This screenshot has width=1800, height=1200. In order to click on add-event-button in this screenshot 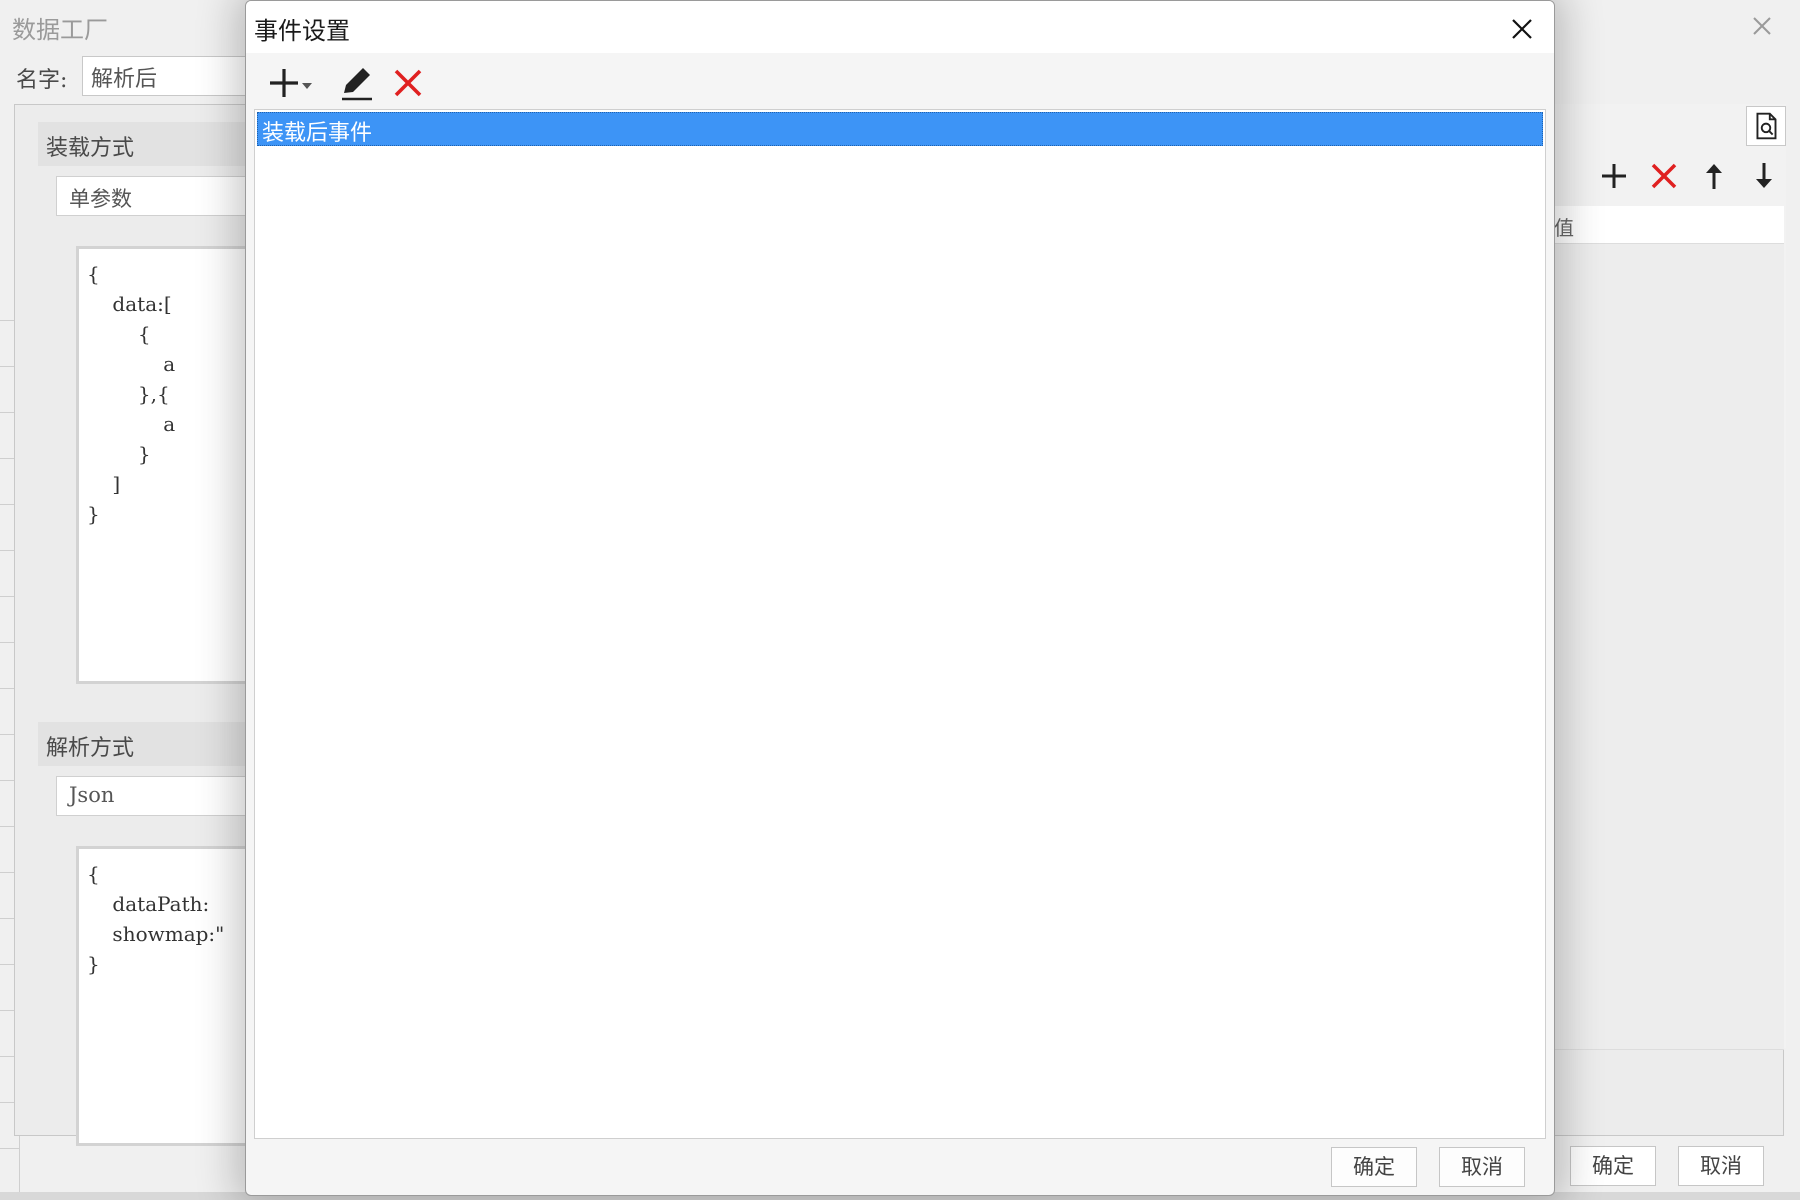, I will do `click(291, 83)`.